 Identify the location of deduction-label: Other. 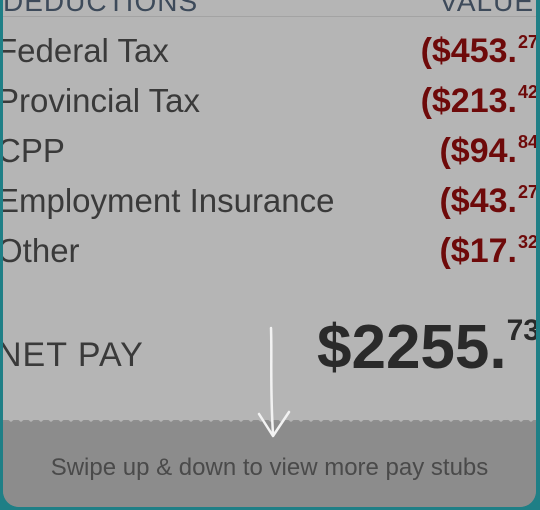
(41, 250).